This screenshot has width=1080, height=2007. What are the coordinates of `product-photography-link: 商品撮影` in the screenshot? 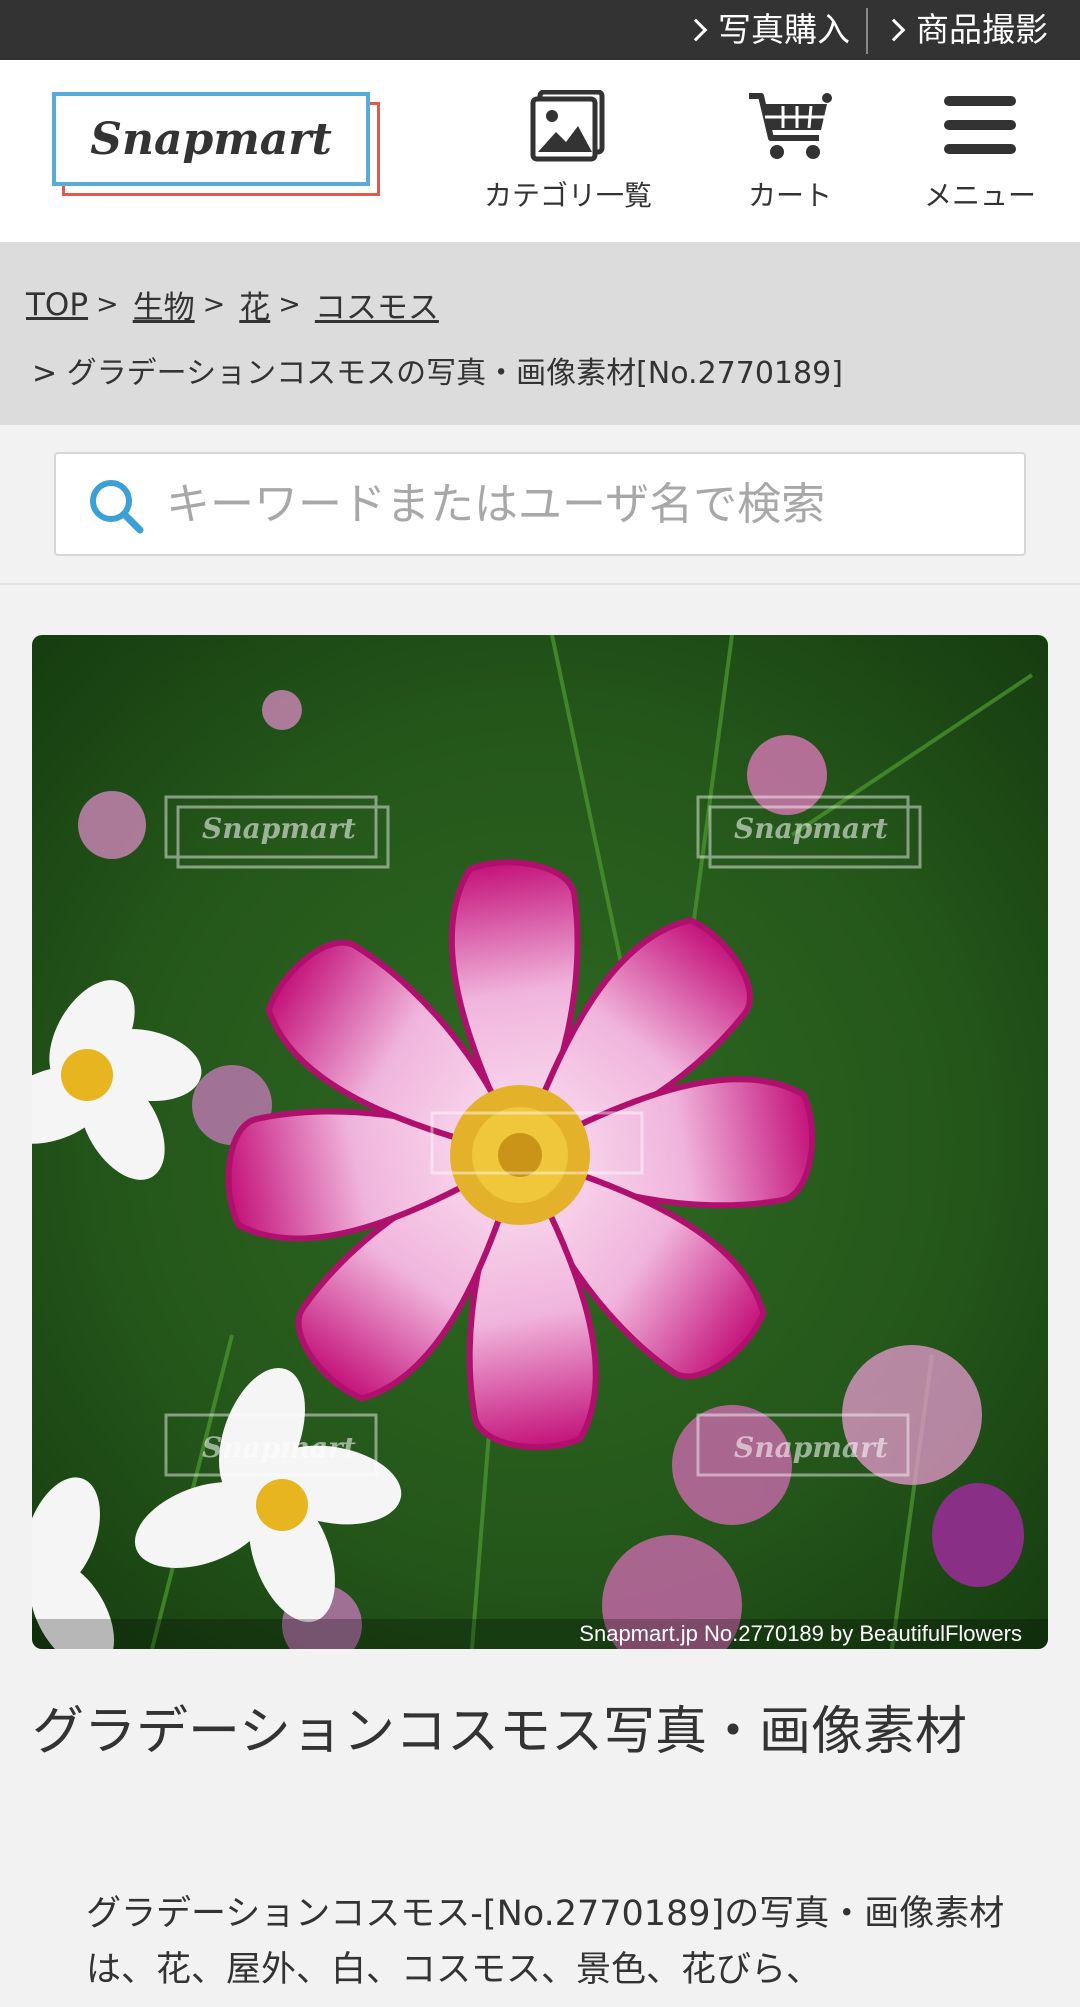 It's located at (965, 30).